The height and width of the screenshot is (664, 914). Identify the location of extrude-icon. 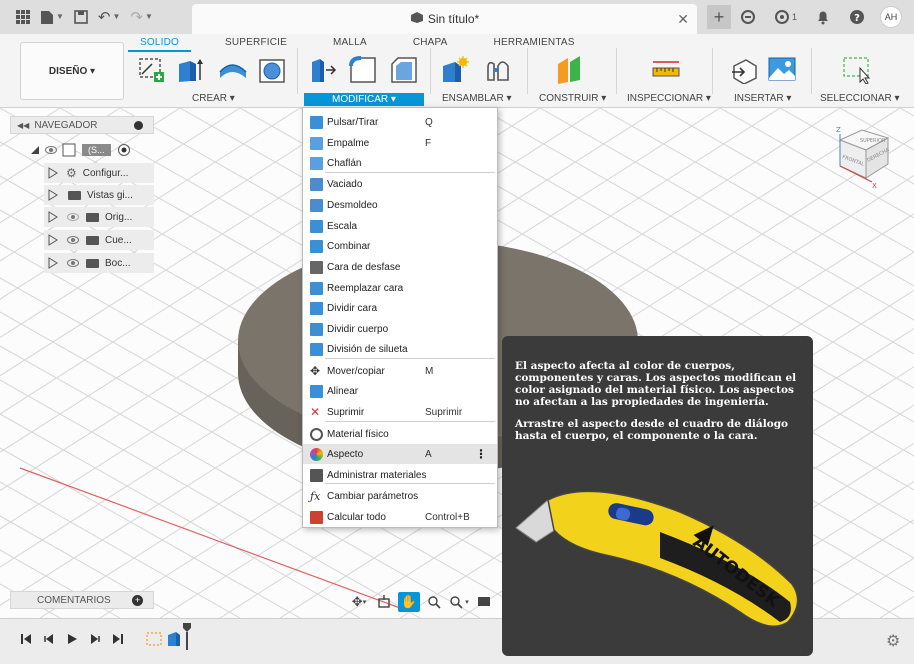
(189, 69).